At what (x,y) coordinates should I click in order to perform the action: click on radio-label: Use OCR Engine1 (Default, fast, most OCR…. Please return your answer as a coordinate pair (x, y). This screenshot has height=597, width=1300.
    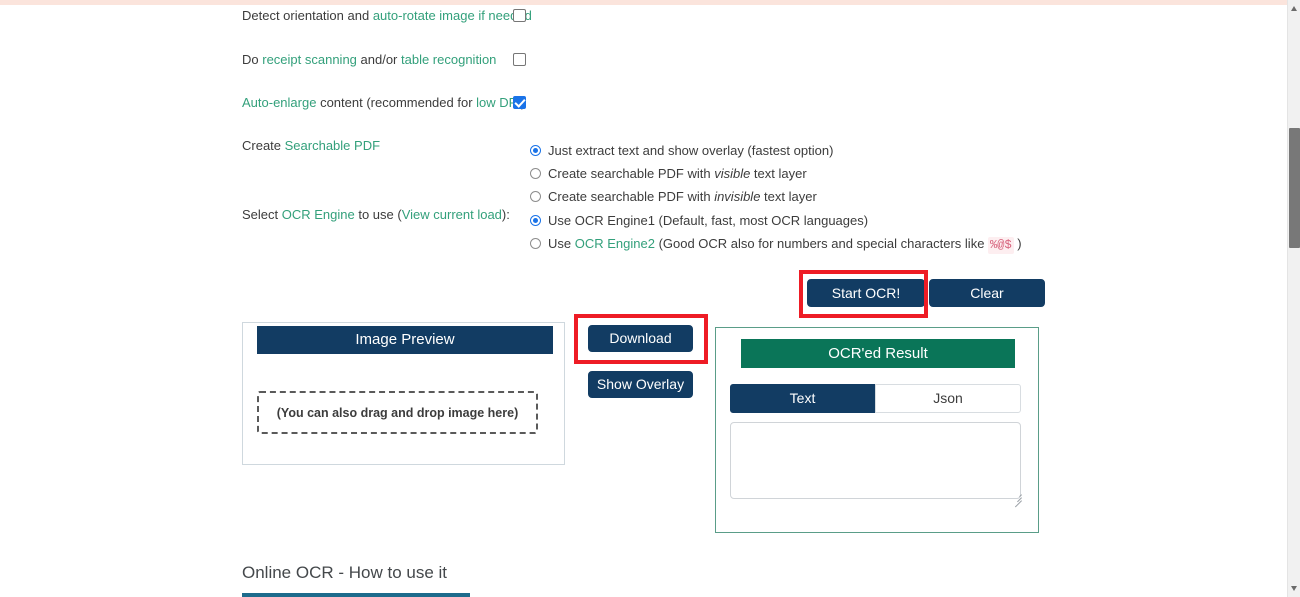
    Looking at the image, I should click on (708, 220).